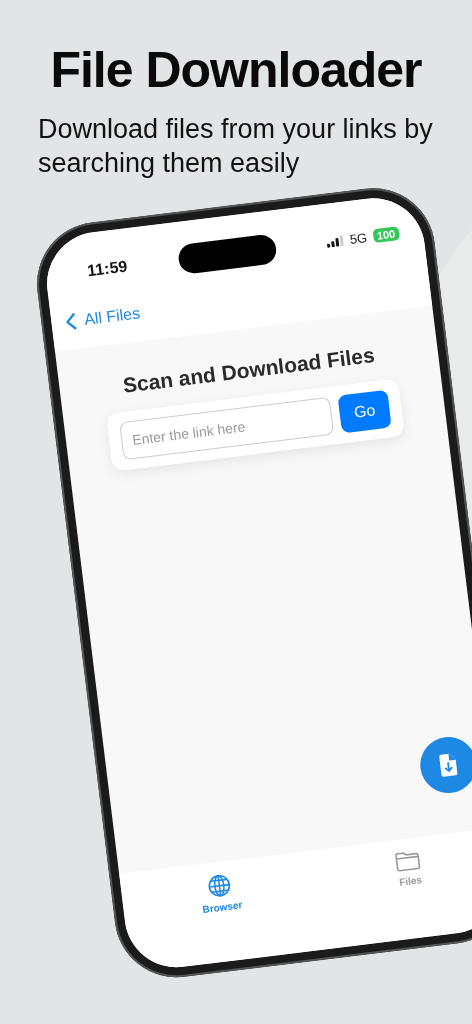  I want to click on back-chevron-icon, so click(71, 322).